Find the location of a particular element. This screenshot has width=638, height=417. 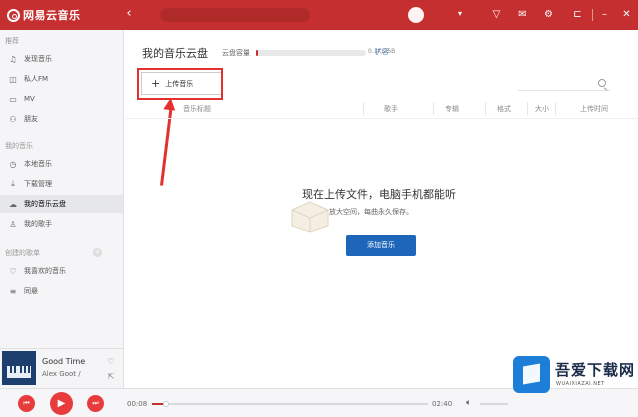

previous-icon: ⏮ is located at coordinates (26, 403).